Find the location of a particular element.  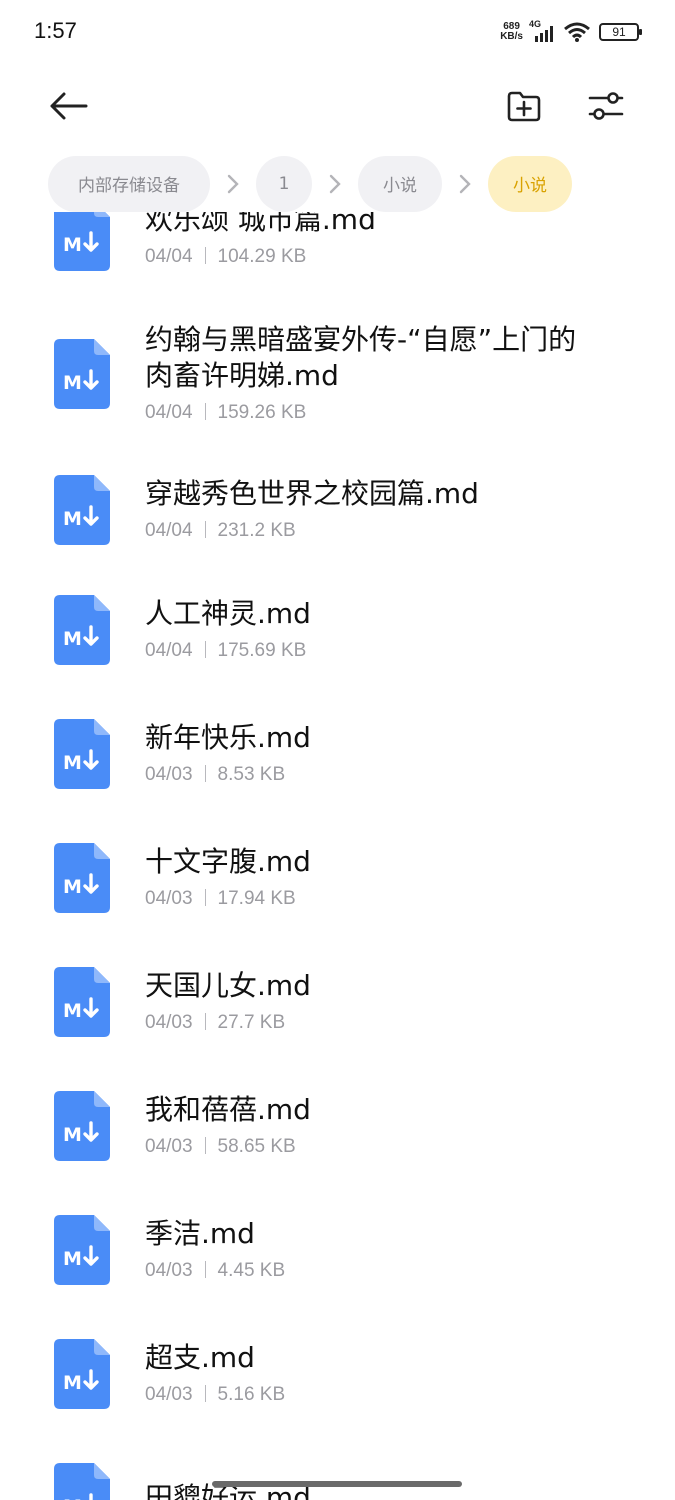

breadcrumb-item-novels-current: 小说 is located at coordinates (530, 183).